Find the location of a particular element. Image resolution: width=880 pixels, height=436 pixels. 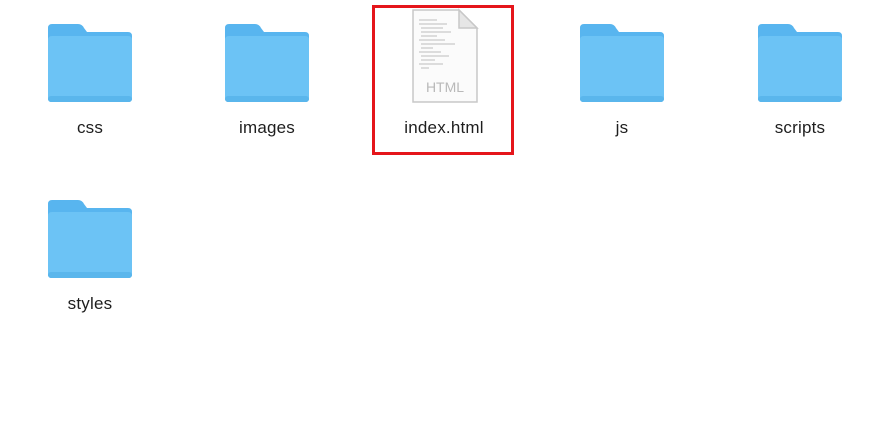

folder-label: js is located at coordinates (622, 127).